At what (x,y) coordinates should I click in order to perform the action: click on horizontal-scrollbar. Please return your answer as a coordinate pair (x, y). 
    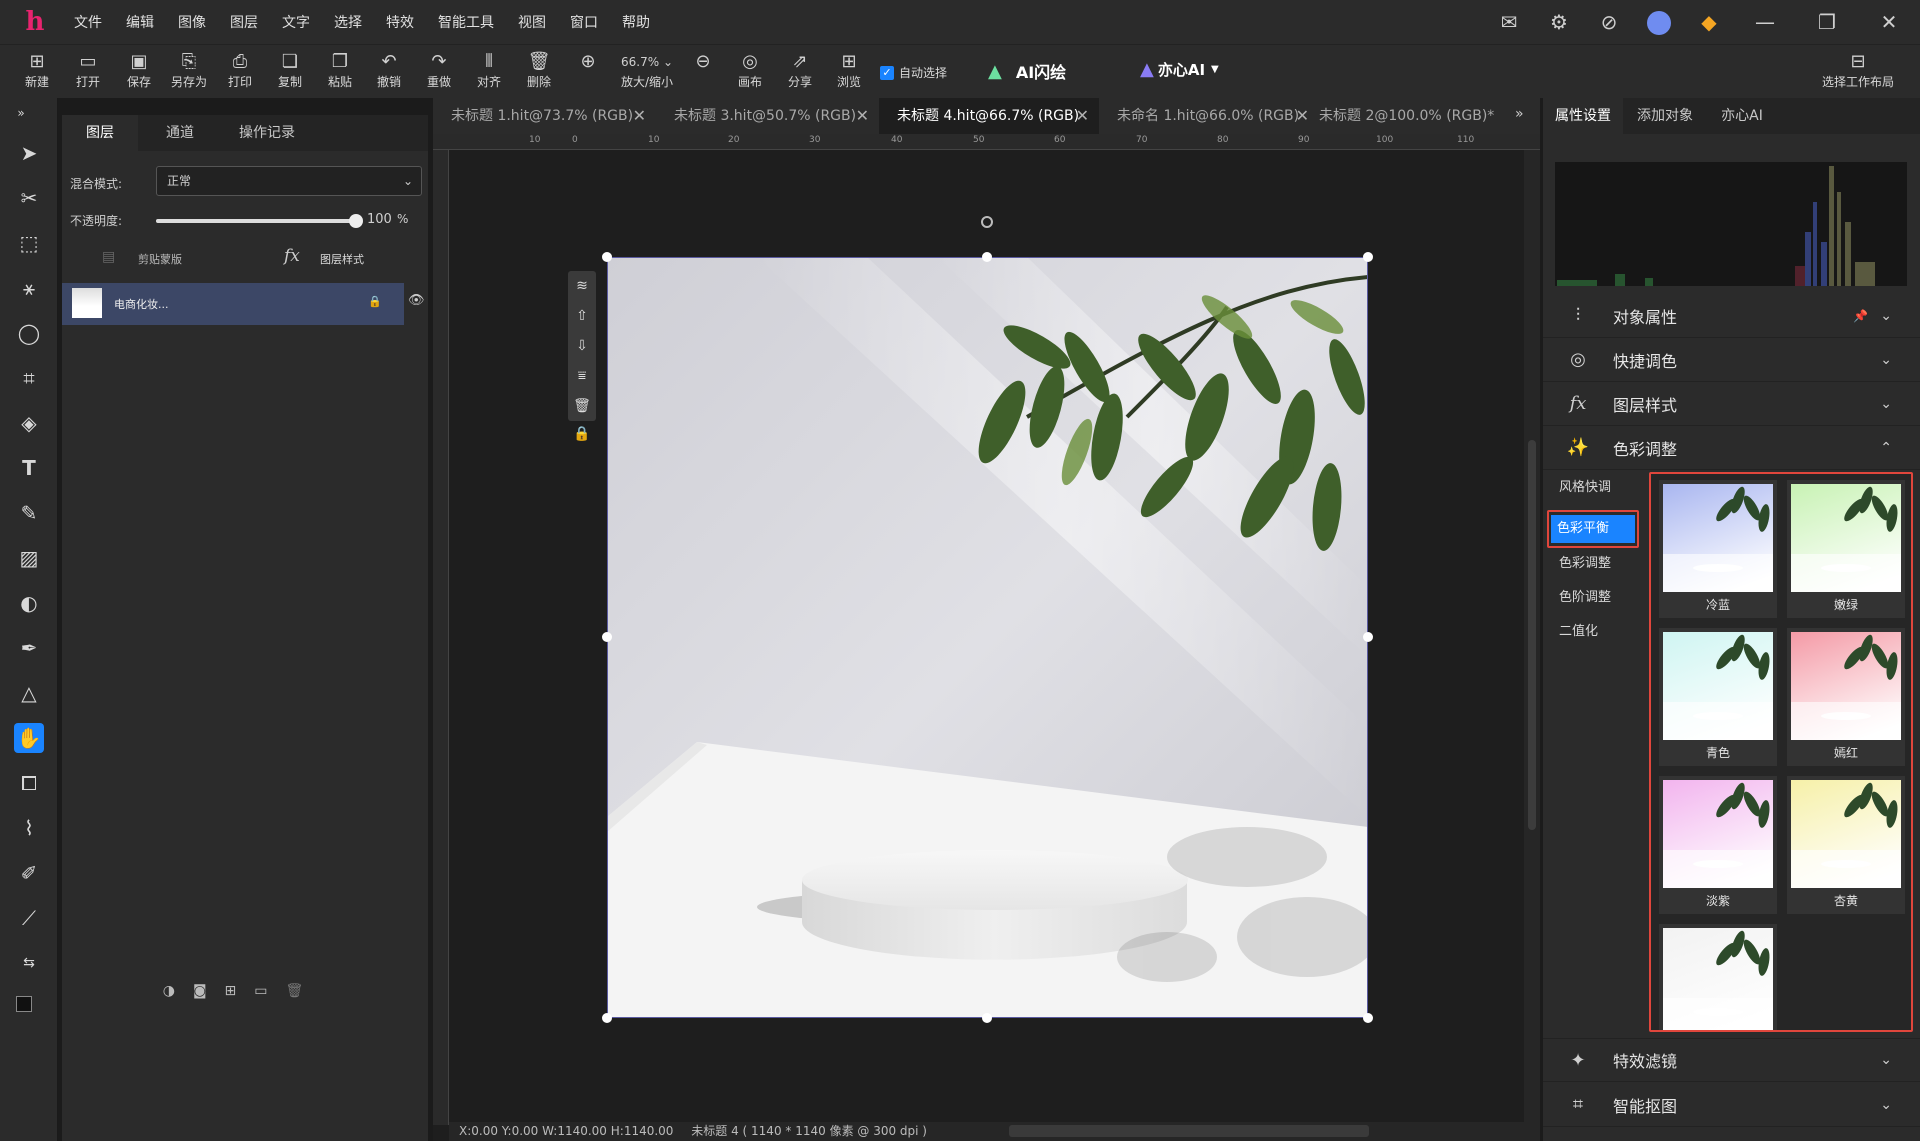
    Looking at the image, I should click on (1189, 1131).